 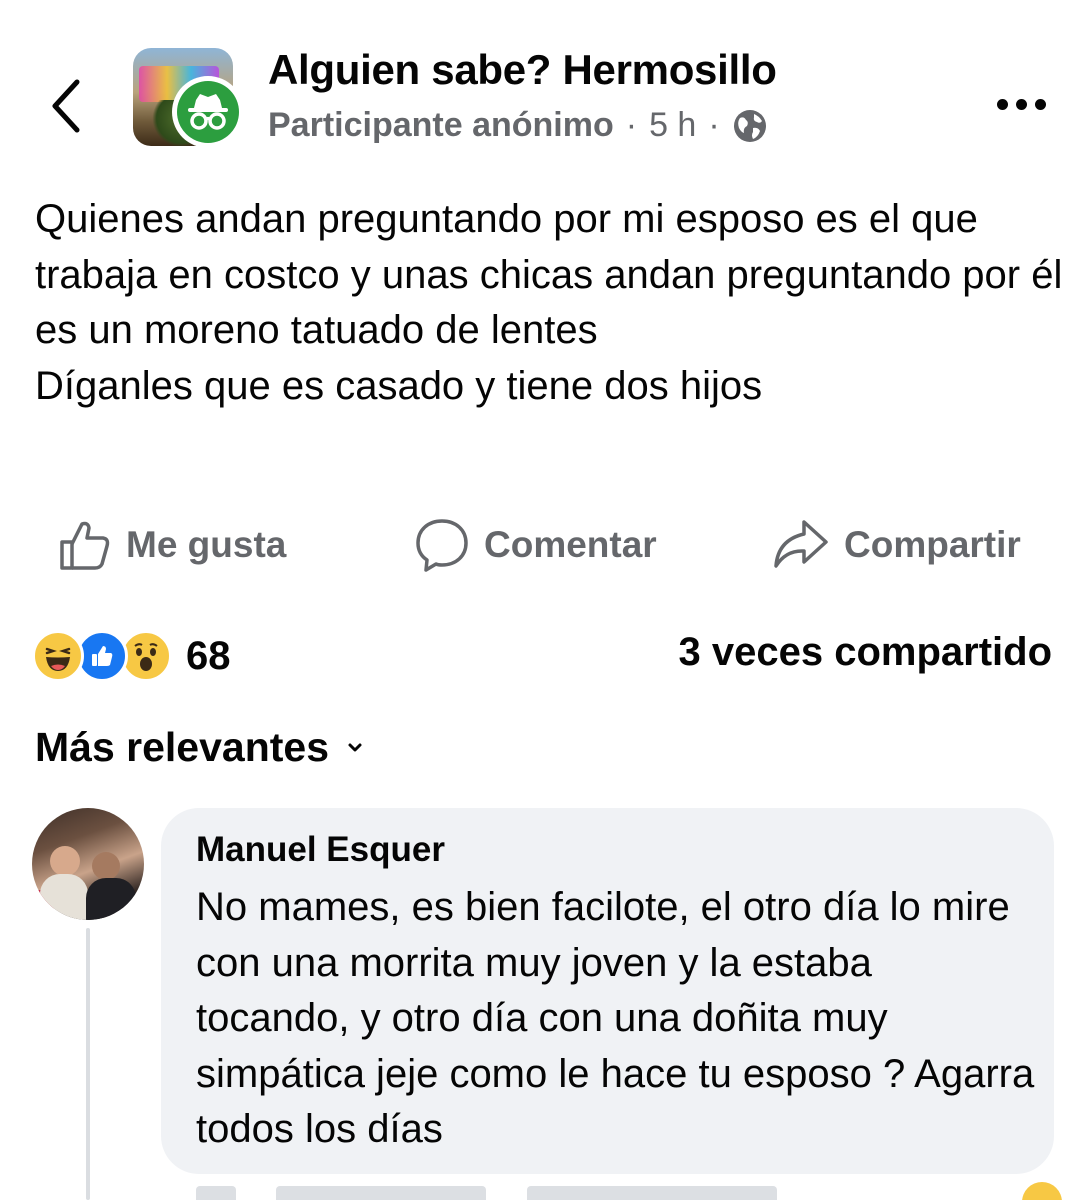 I want to click on reaction-count: 68, so click(x=208, y=655).